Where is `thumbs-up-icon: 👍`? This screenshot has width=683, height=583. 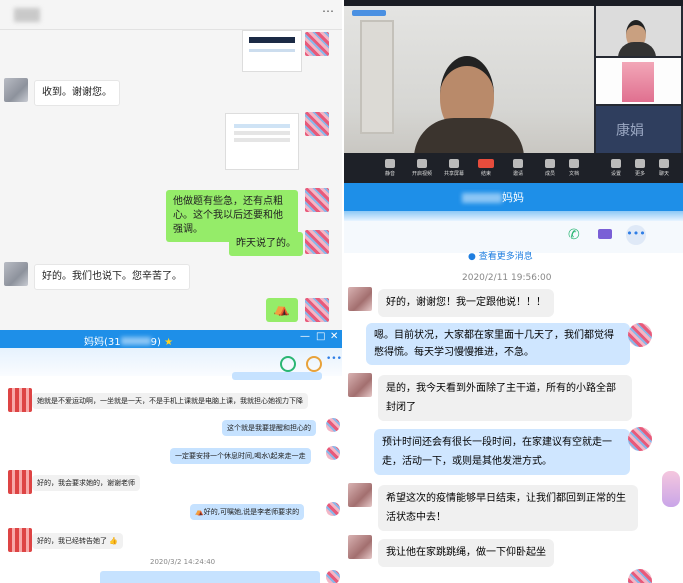
thumbs-up-icon: 👍 is located at coordinates (113, 541).